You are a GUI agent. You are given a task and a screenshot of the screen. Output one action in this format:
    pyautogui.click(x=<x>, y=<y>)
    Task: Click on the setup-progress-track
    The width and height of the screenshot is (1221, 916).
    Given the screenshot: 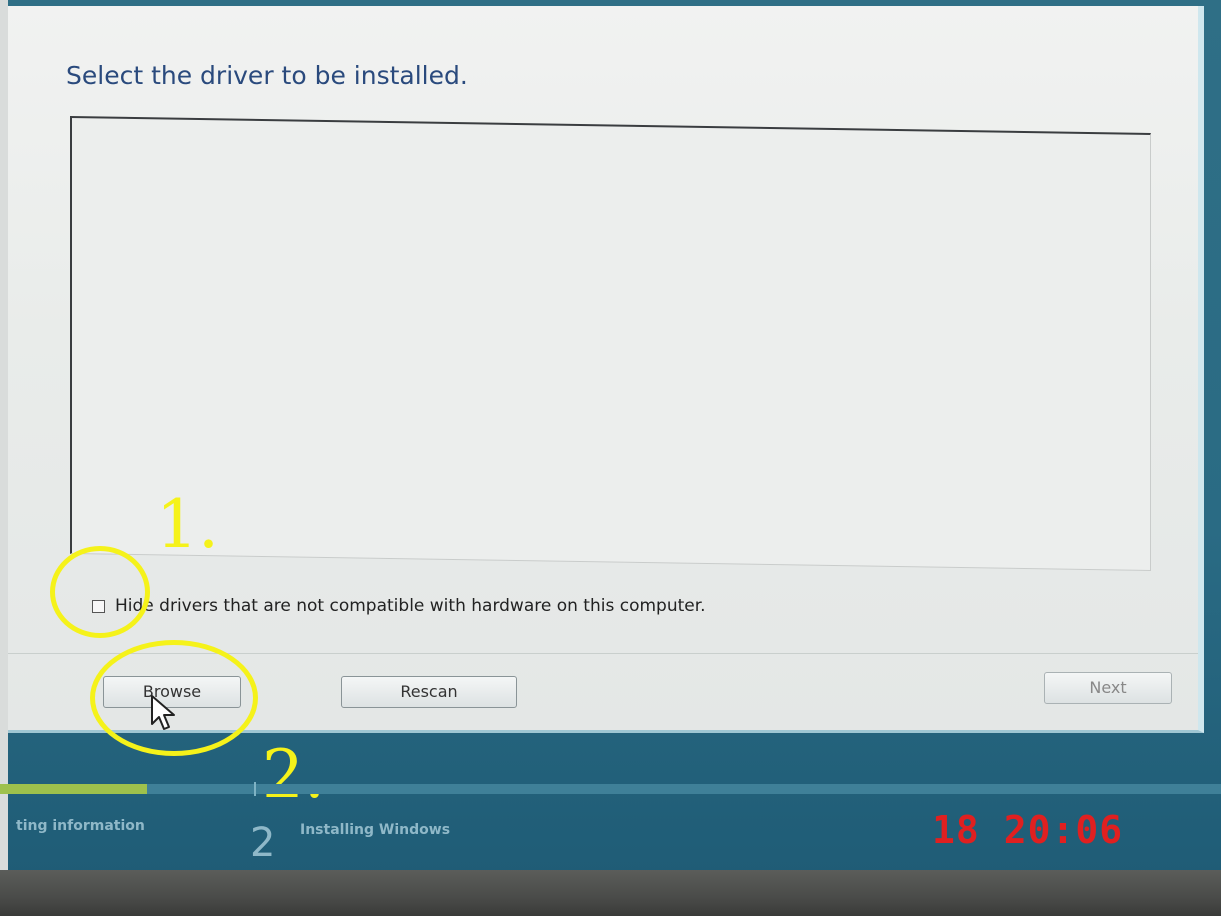 What is the action you would take?
    pyautogui.click(x=610, y=789)
    